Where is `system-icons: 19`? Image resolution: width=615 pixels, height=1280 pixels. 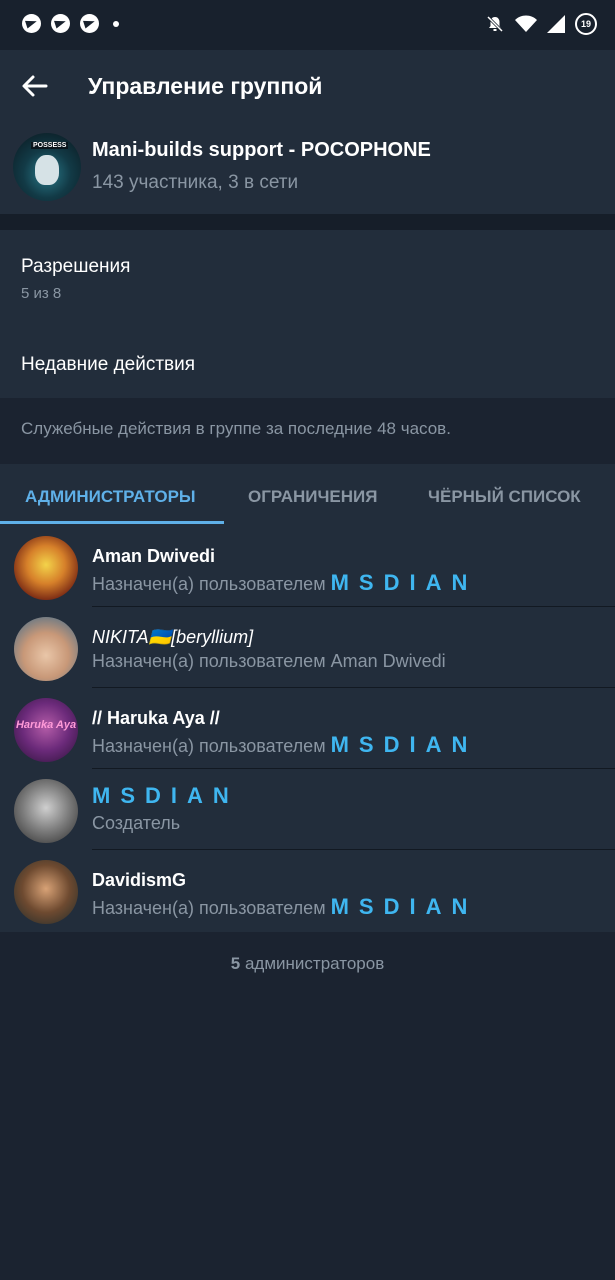 system-icons: 19 is located at coordinates (541, 24).